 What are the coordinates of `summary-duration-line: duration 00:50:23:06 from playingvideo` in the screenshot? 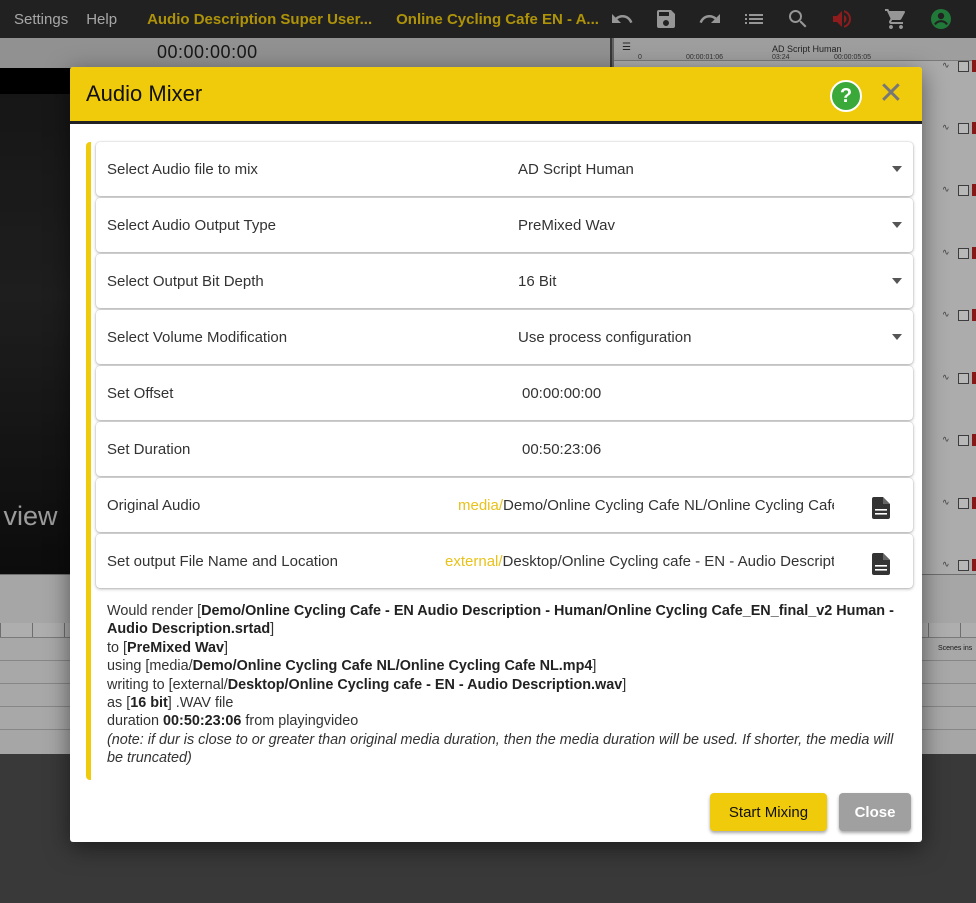 It's located at (502, 721).